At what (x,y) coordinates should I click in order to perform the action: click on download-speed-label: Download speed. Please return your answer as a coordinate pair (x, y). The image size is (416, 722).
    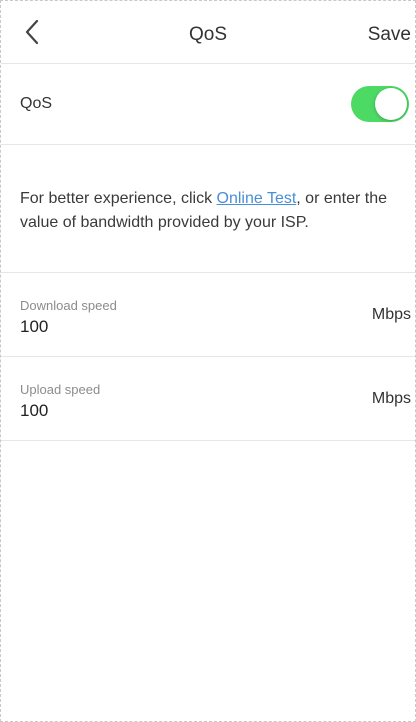
    Looking at the image, I should click on (68, 305).